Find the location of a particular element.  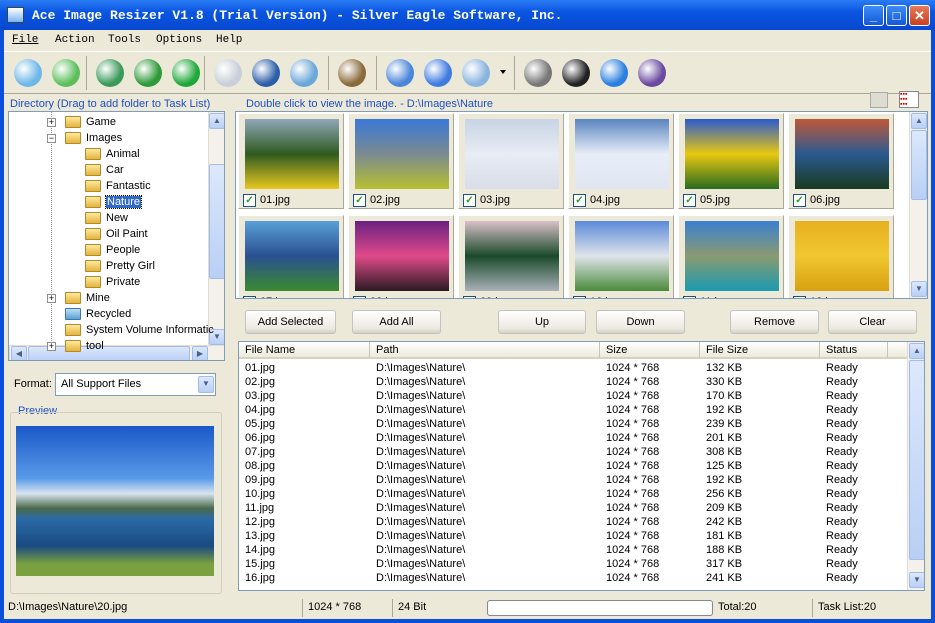

info-button is located at coordinates (614, 73).